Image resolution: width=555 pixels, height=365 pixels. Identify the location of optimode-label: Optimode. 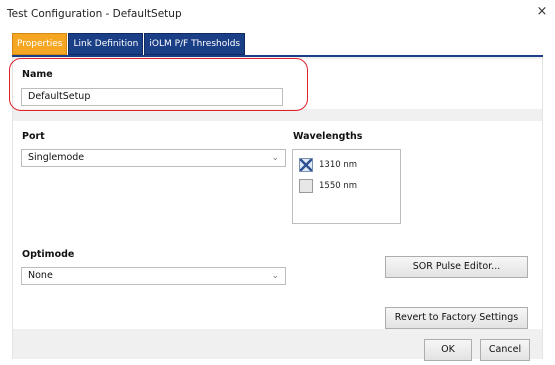
(48, 254).